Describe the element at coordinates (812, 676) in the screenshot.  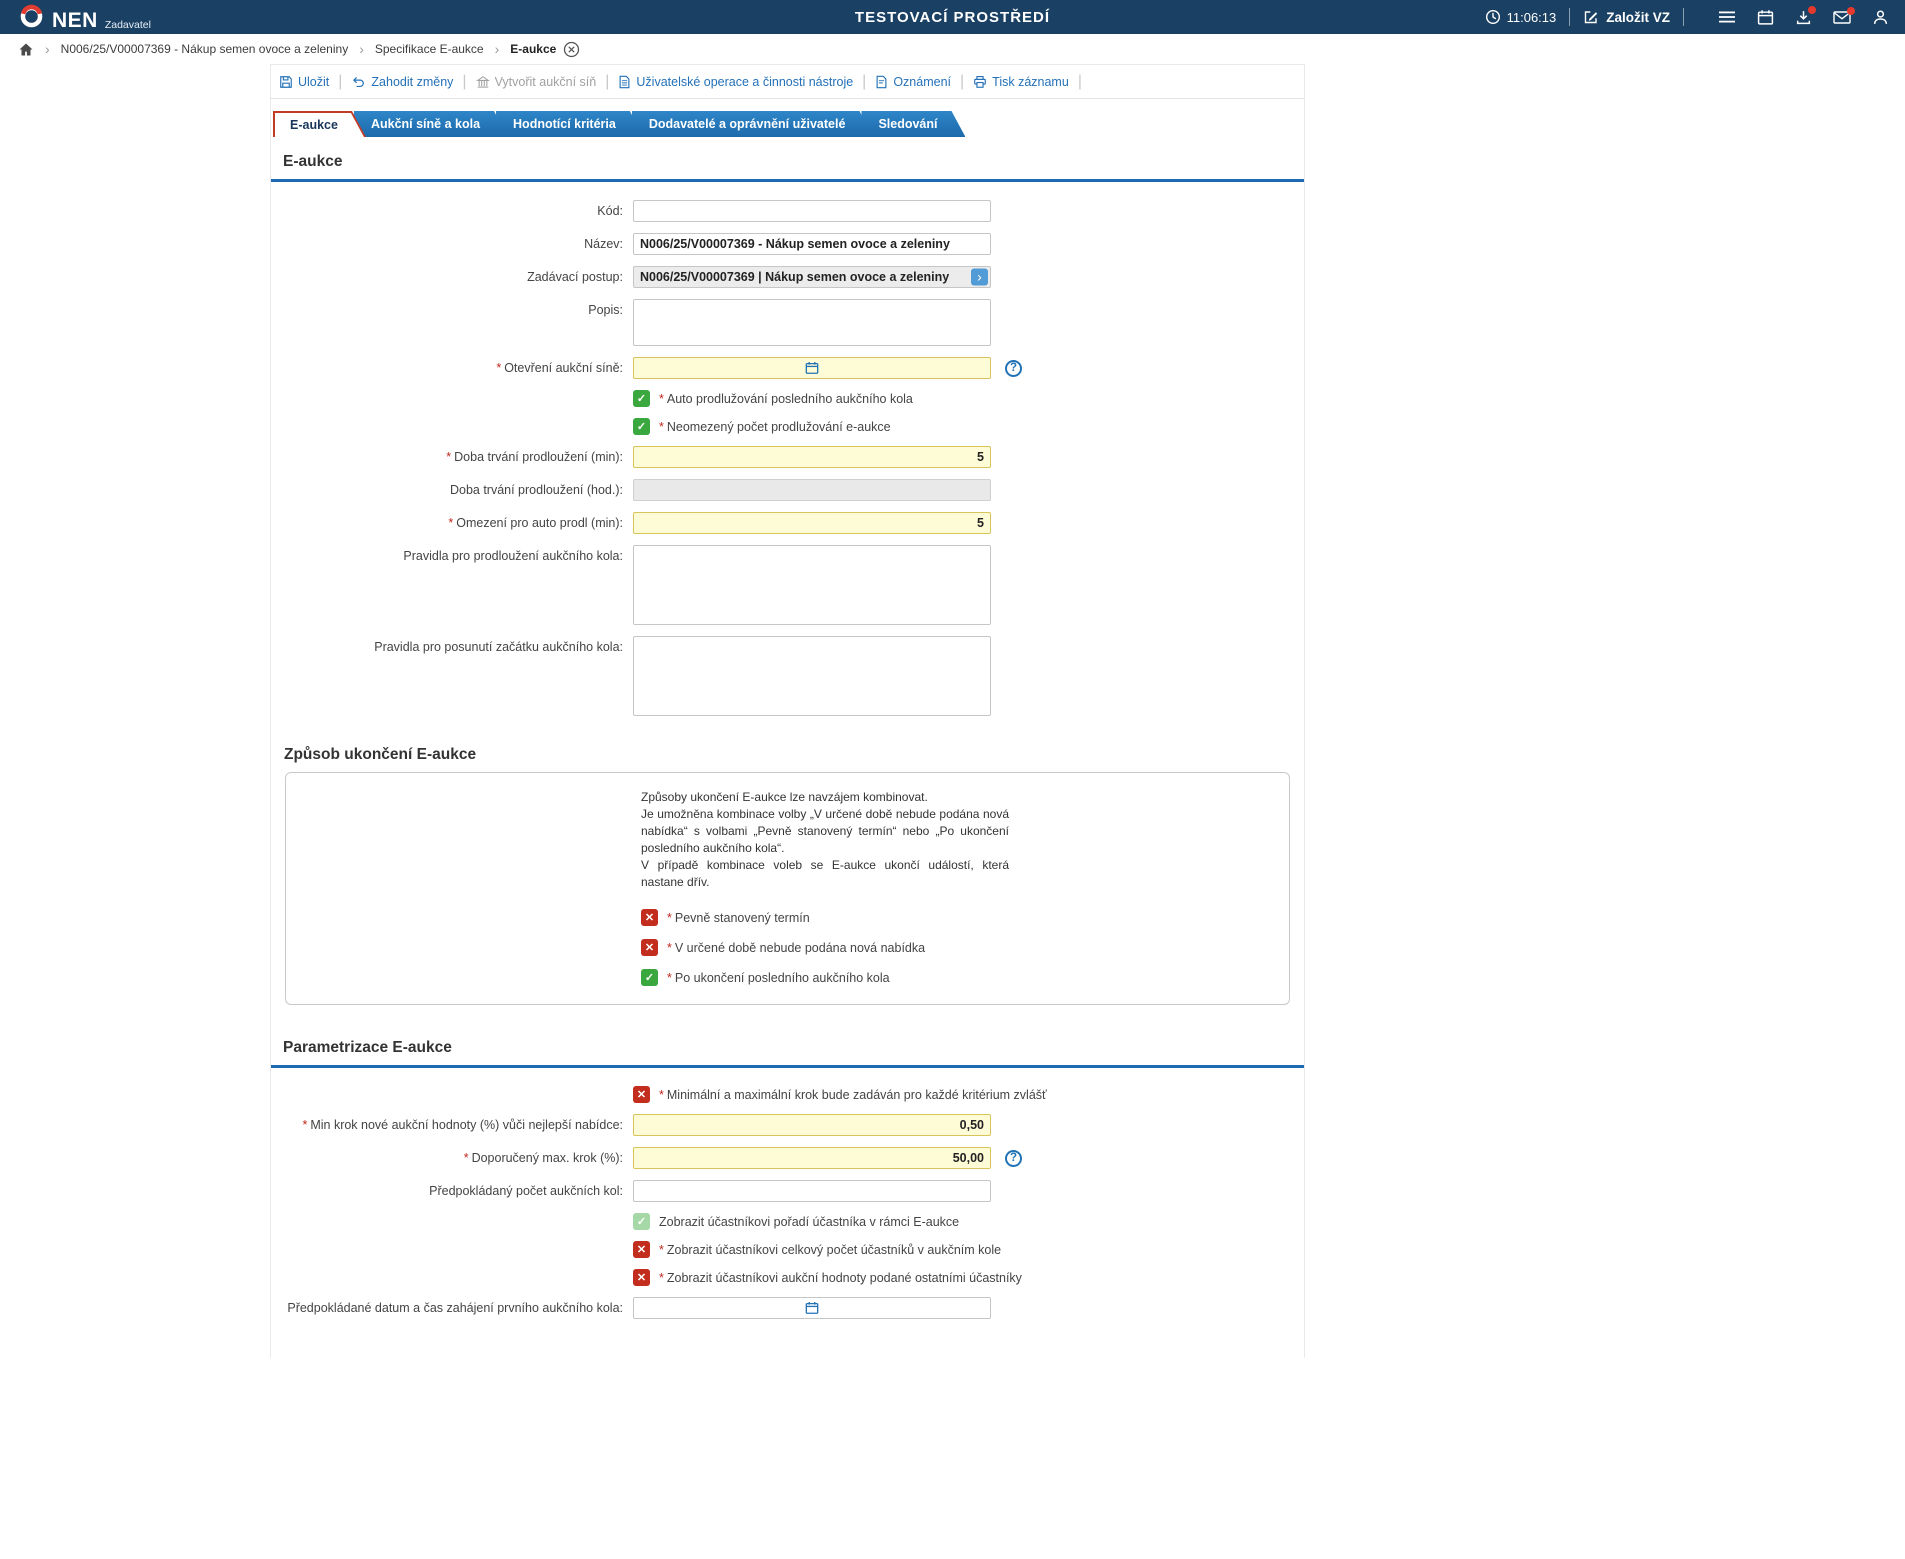
I see `pravidla-posunuti-textarea` at that location.